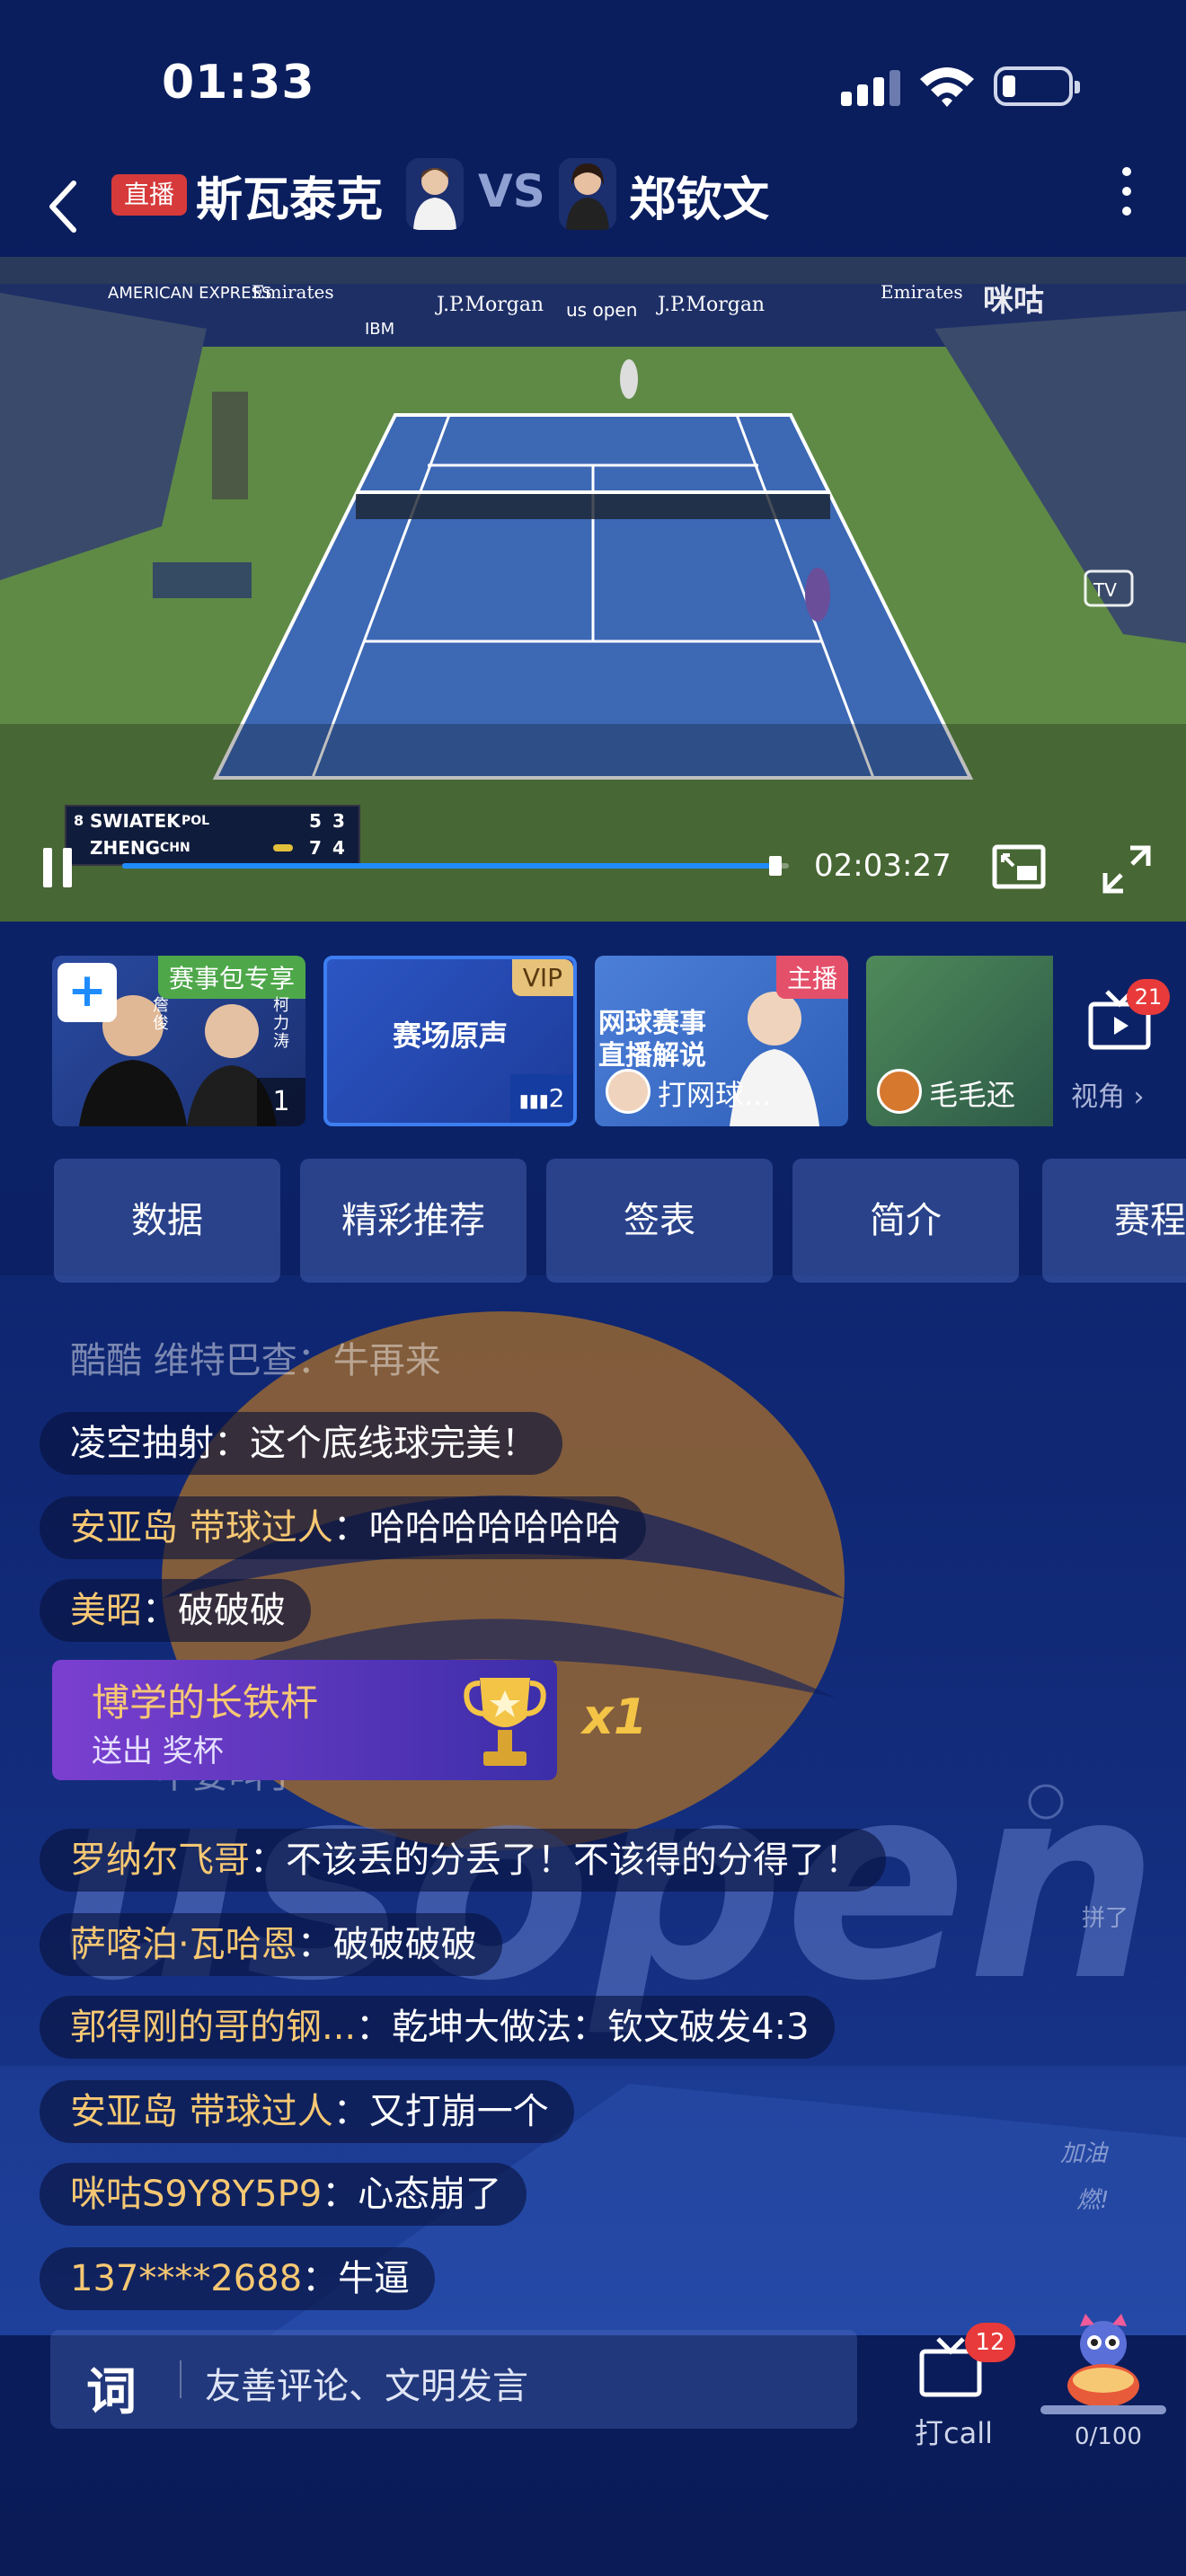  What do you see at coordinates (281, 1102) in the screenshot?
I see `card-count: 1` at bounding box center [281, 1102].